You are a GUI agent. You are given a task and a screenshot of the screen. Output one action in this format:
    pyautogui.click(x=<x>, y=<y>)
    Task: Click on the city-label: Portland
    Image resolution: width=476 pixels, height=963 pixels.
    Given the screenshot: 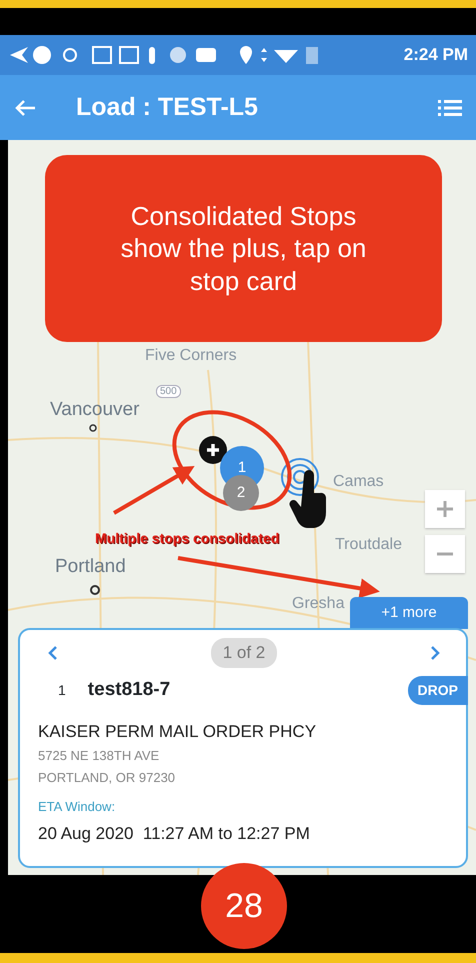 What is the action you would take?
    pyautogui.click(x=90, y=567)
    